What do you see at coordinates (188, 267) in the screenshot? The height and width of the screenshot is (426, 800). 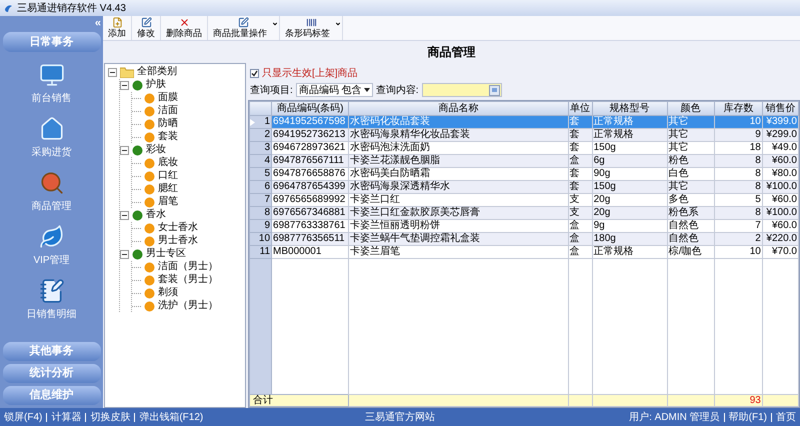 I see `tree-item: 洁面（男士）` at bounding box center [188, 267].